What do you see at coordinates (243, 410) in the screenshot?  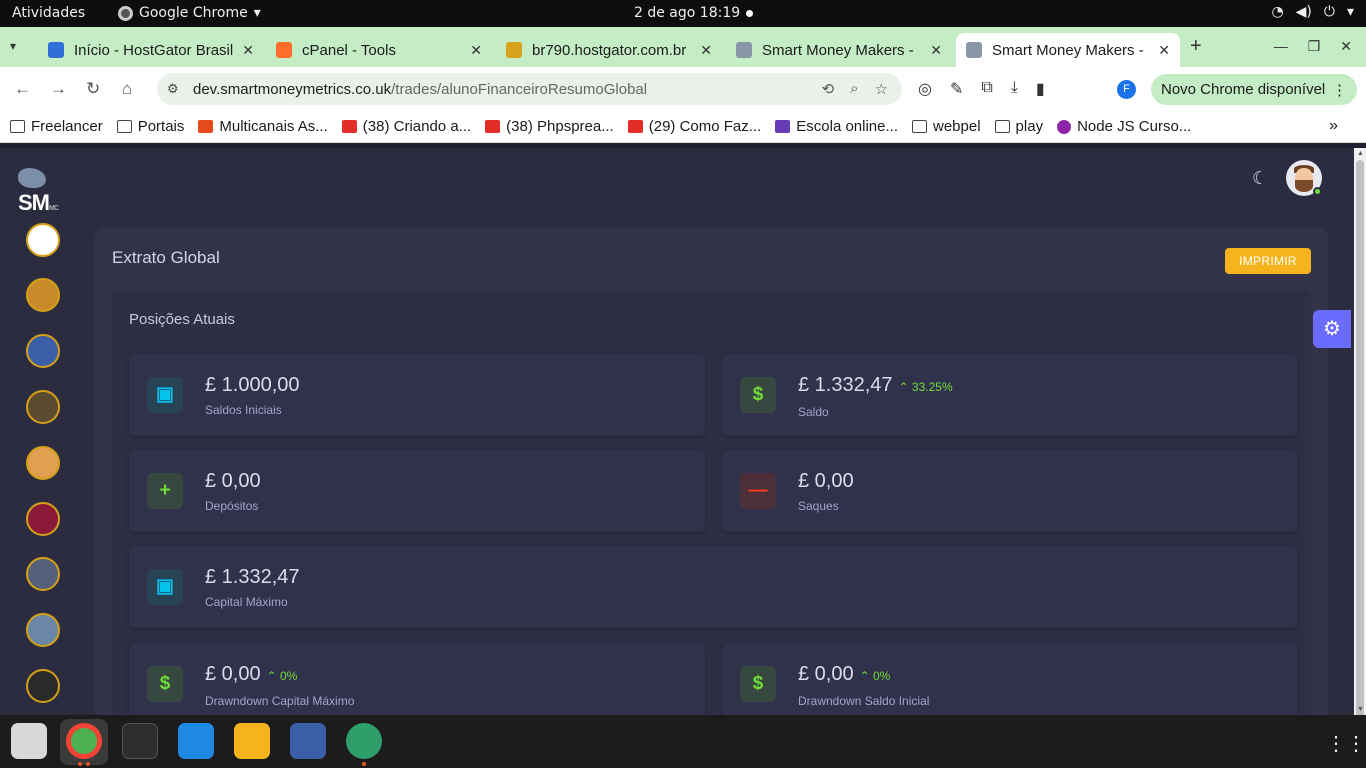 I see `stat-label: Saldos Iniciais` at bounding box center [243, 410].